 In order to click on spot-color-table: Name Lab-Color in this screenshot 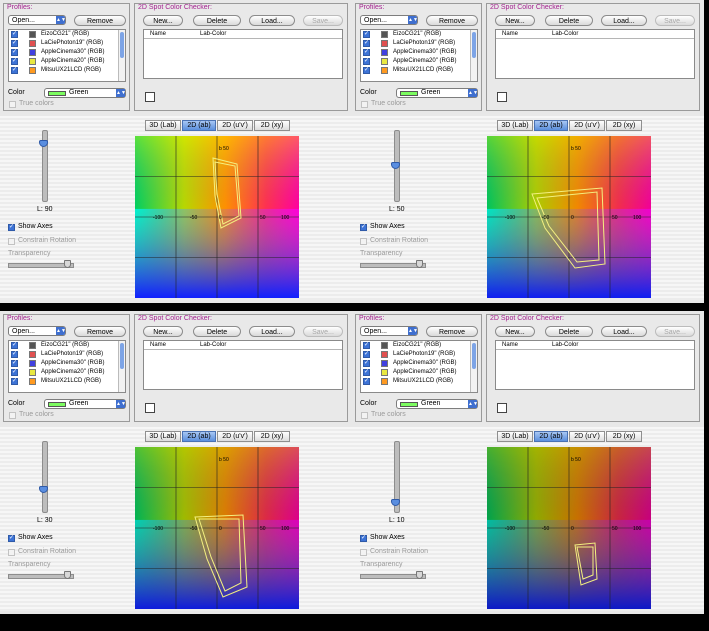, I will do `click(595, 54)`.